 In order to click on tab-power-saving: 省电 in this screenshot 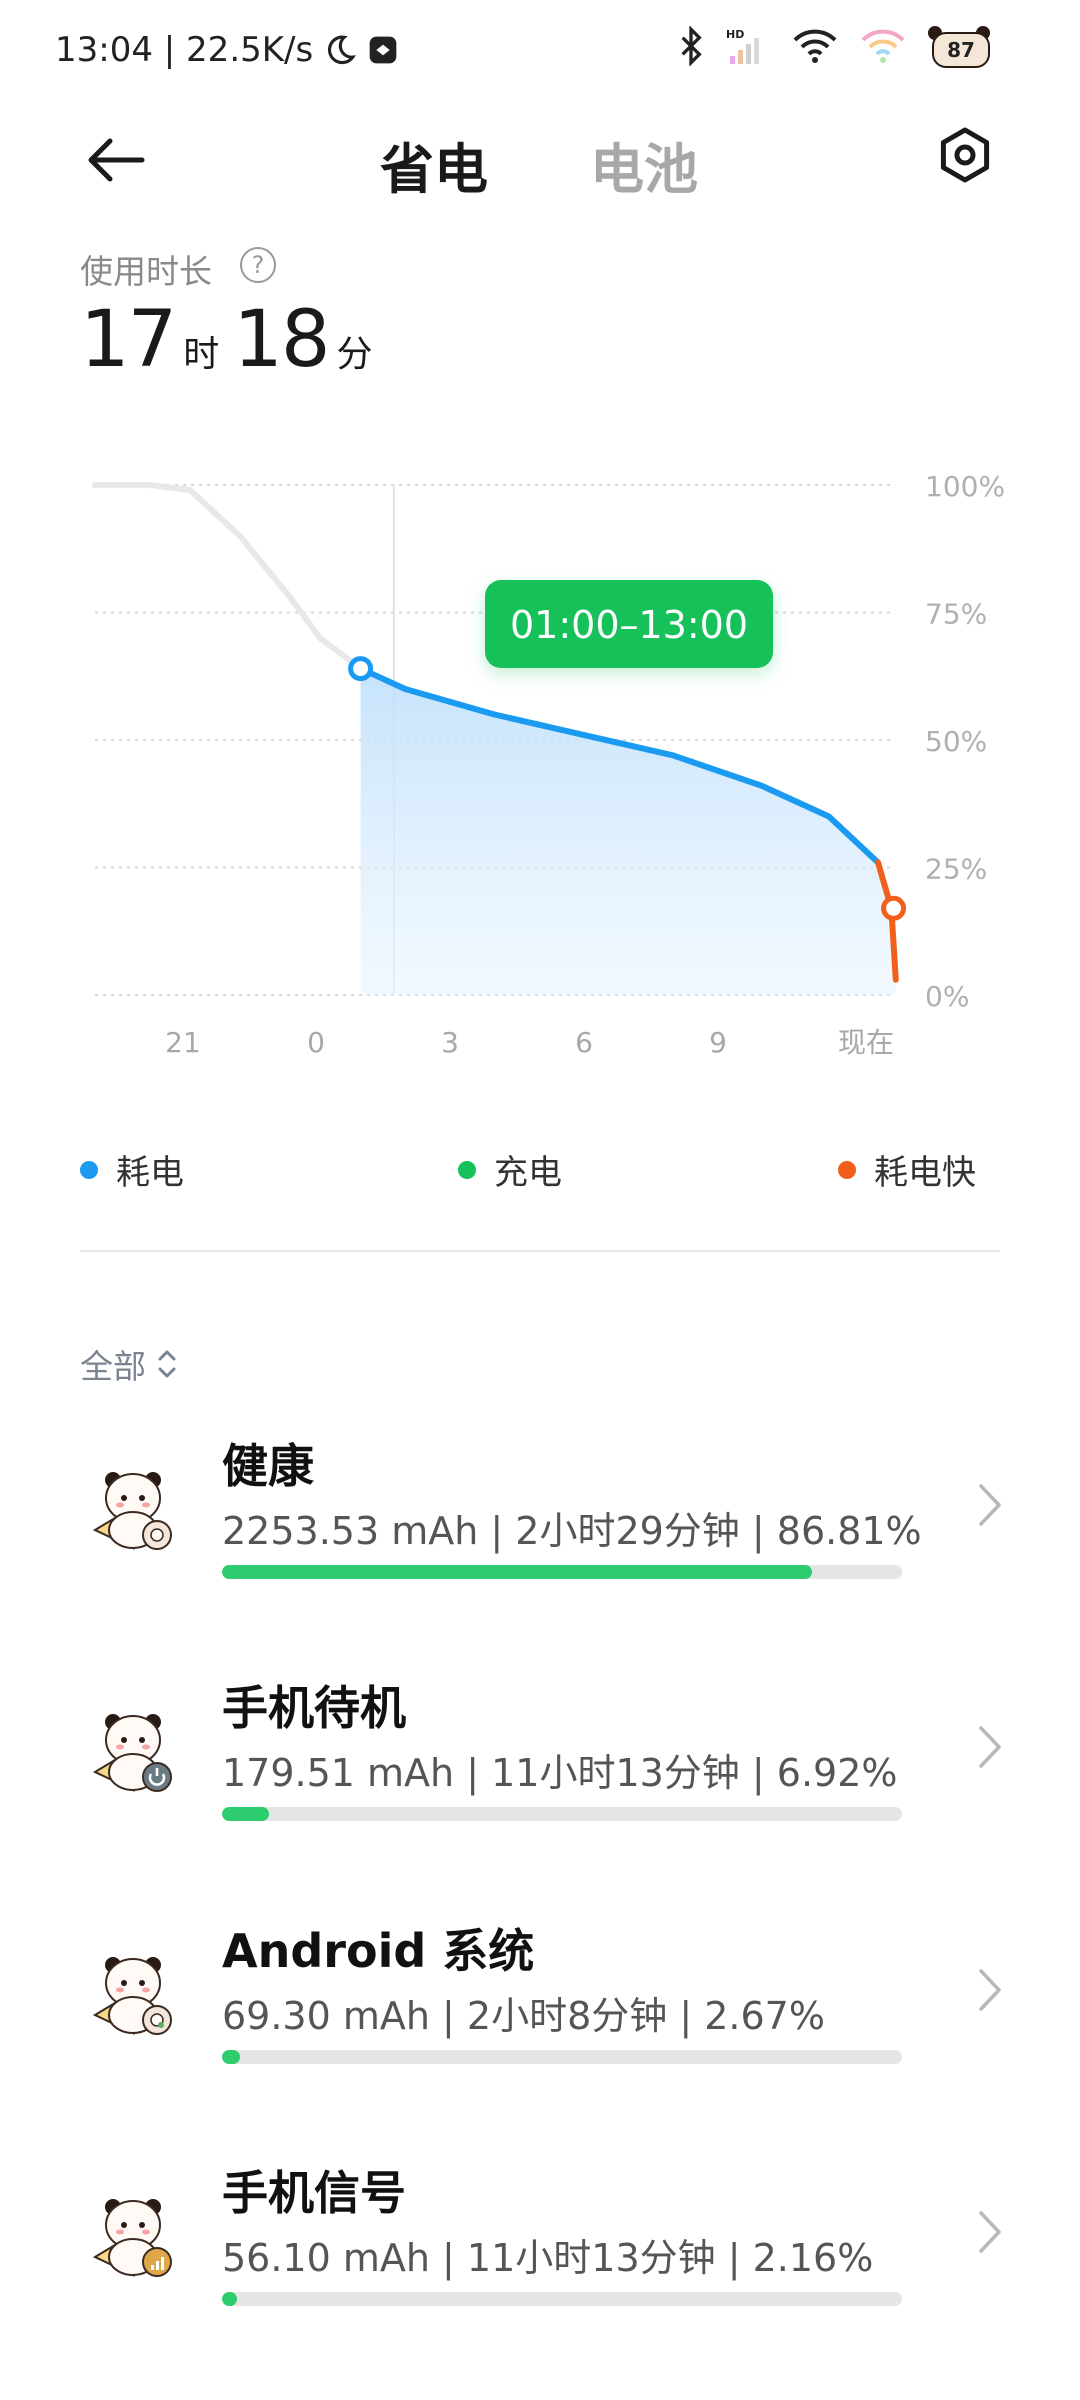, I will do `click(434, 164)`.